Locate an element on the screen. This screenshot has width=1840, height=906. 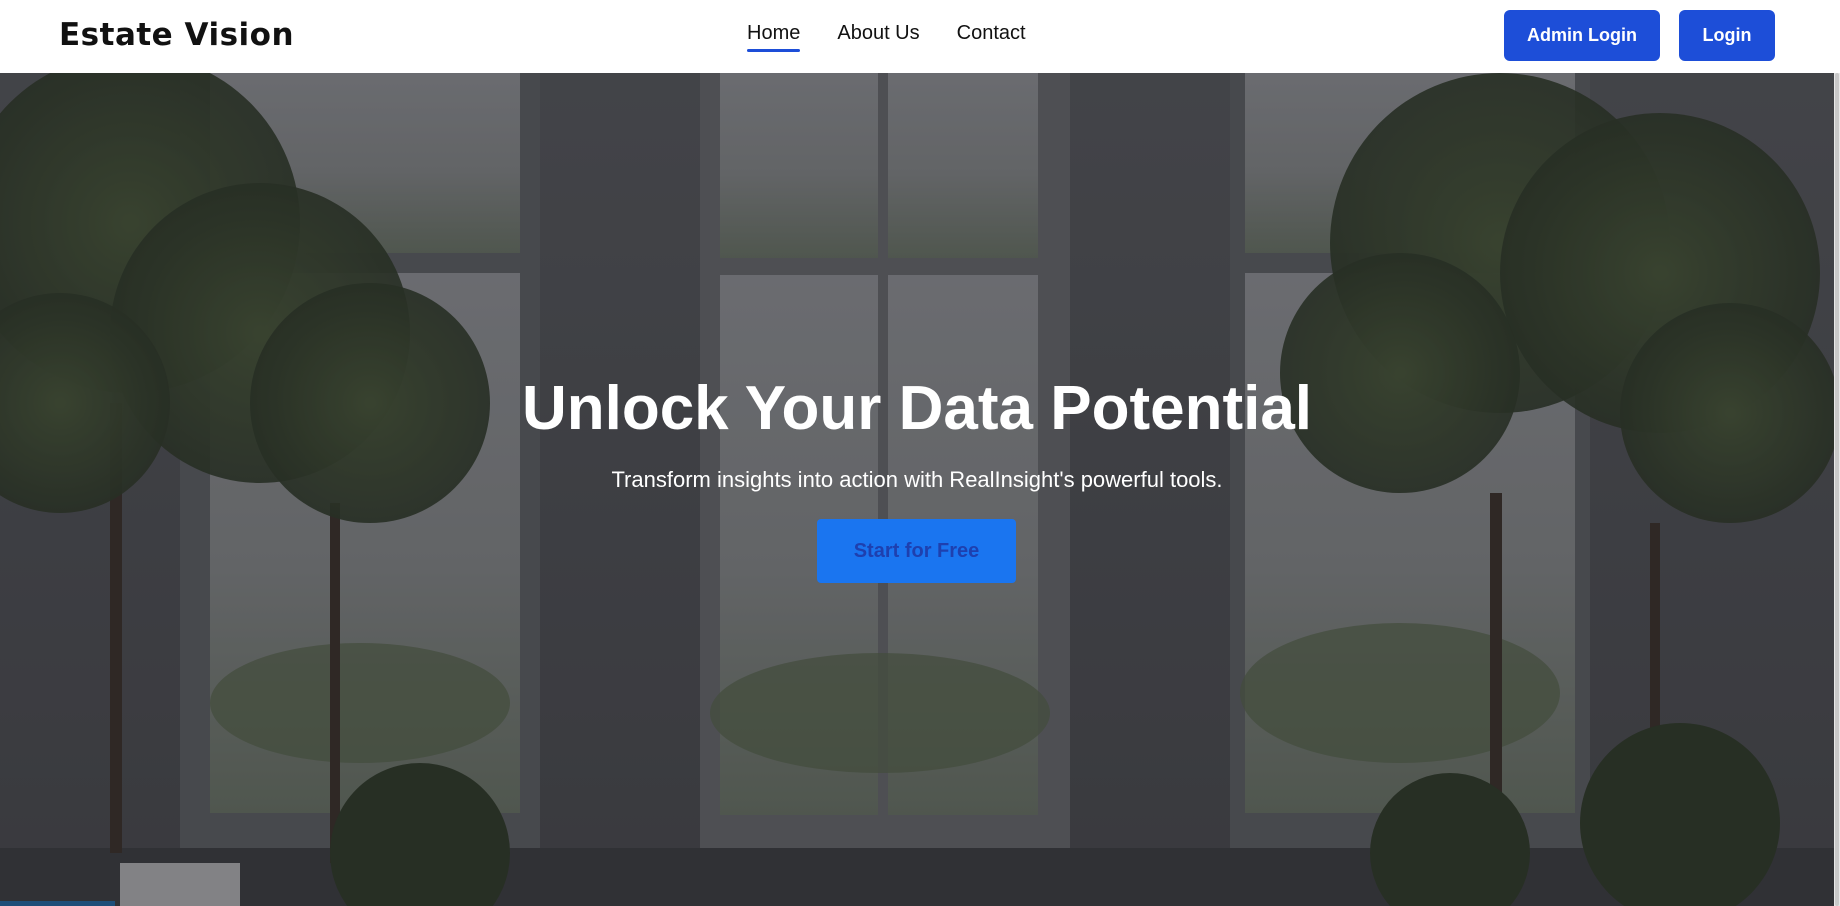
nav-link-contact: Contact is located at coordinates (991, 36).